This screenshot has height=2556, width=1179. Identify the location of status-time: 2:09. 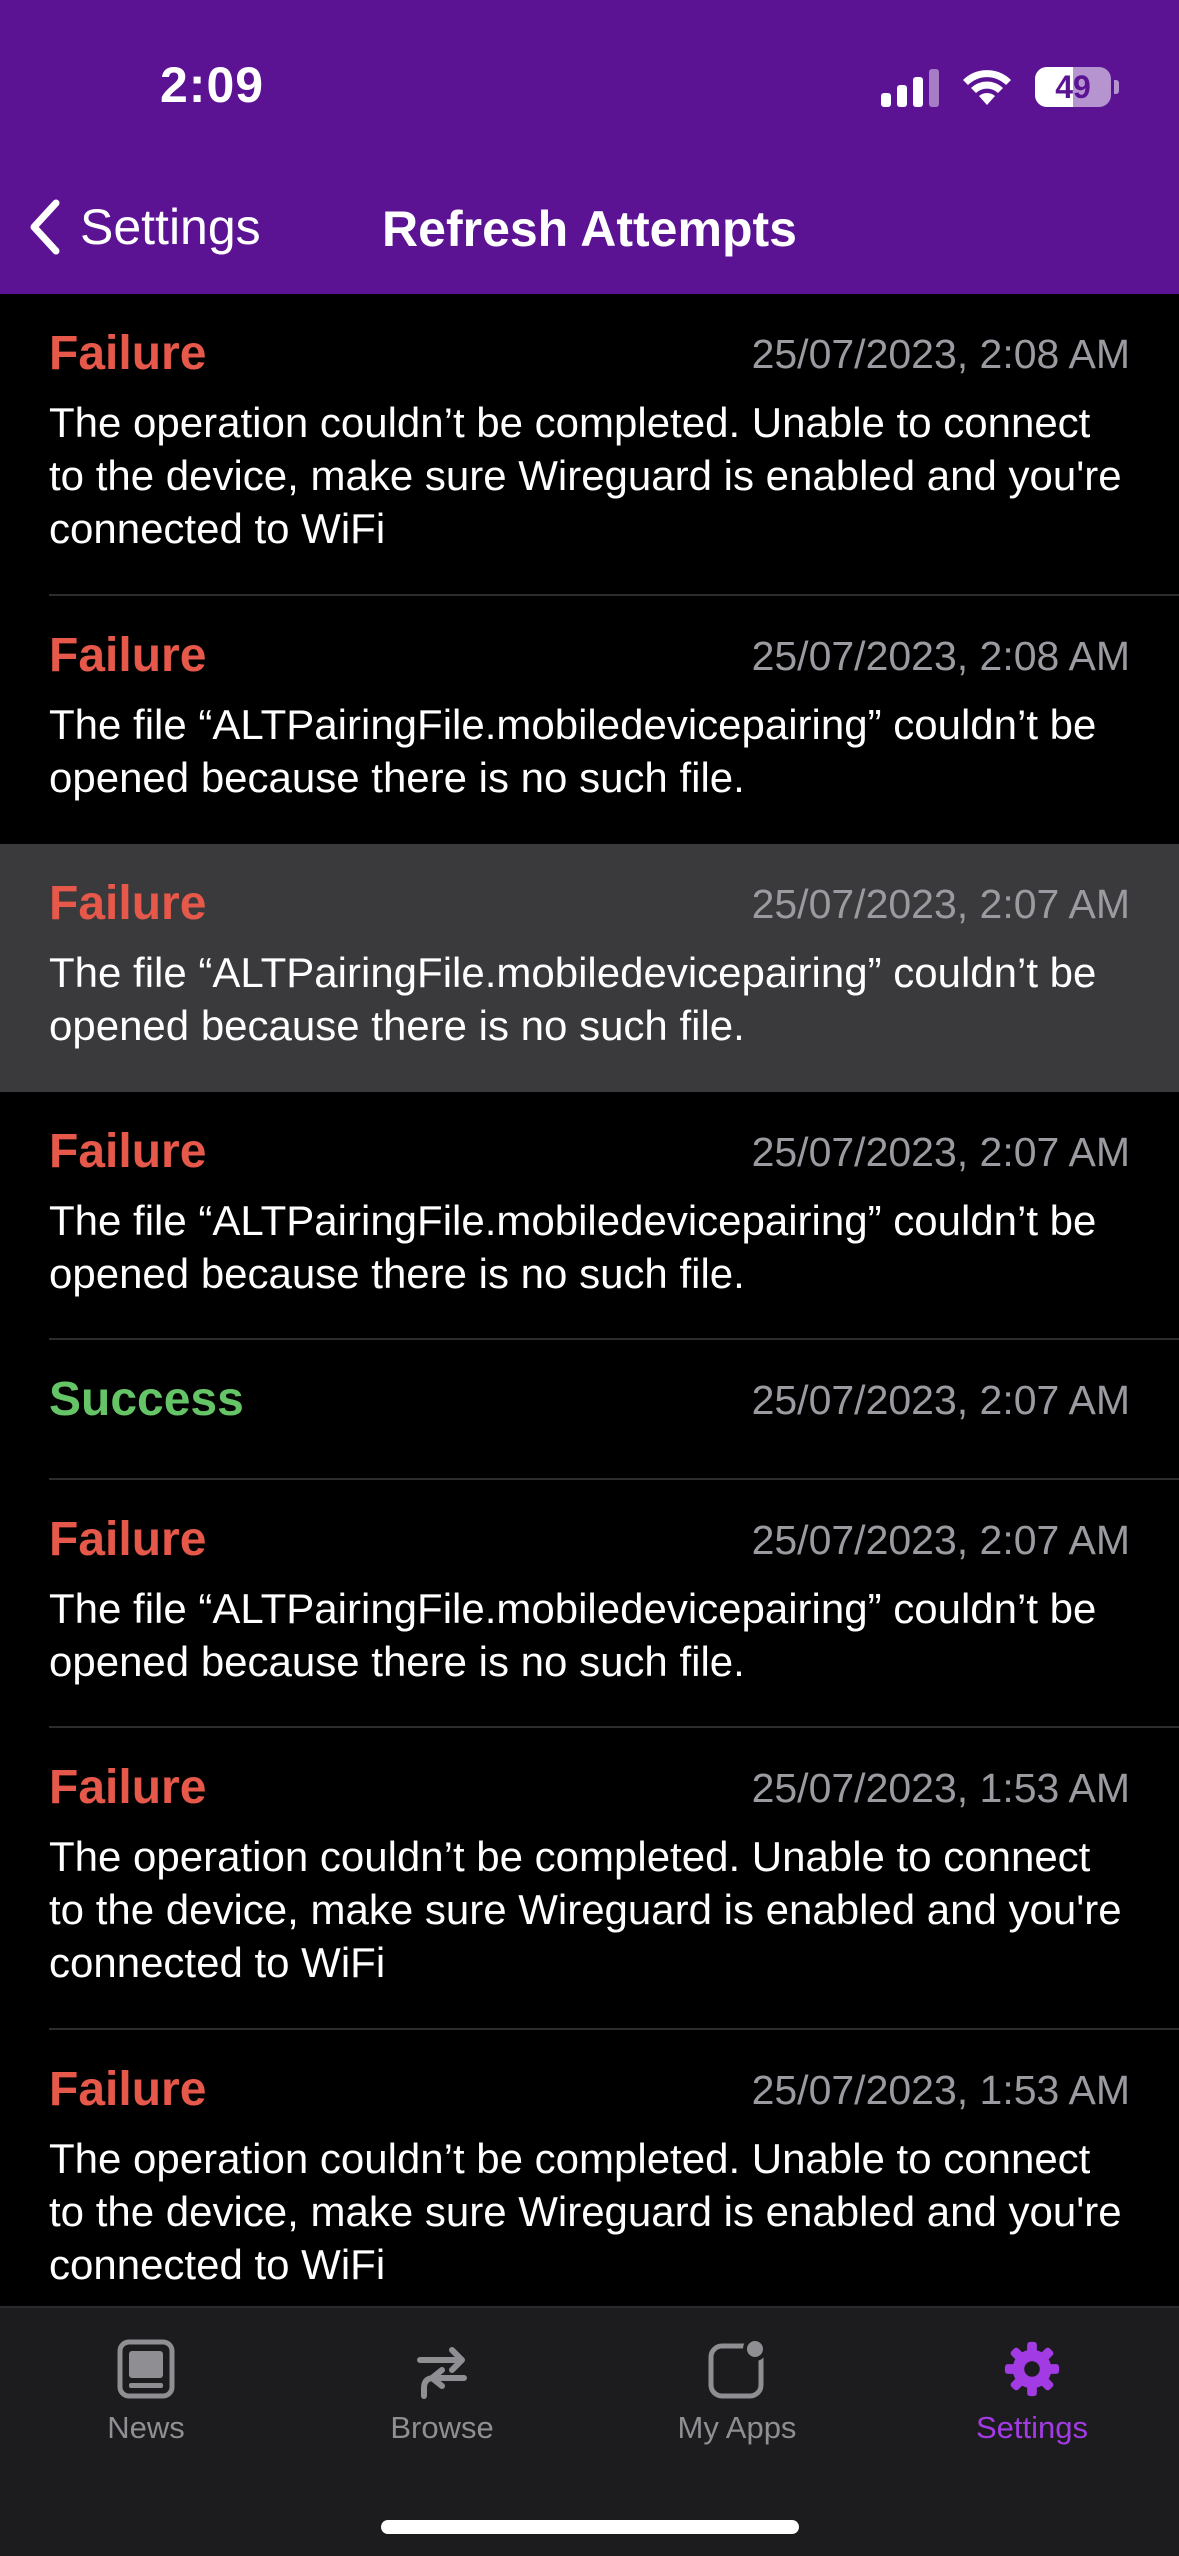
(212, 85).